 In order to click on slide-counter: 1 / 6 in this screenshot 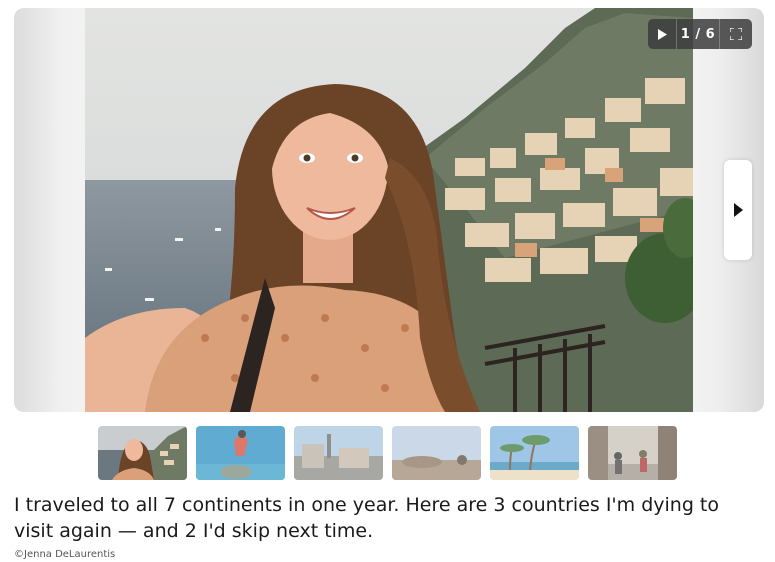, I will do `click(698, 34)`.